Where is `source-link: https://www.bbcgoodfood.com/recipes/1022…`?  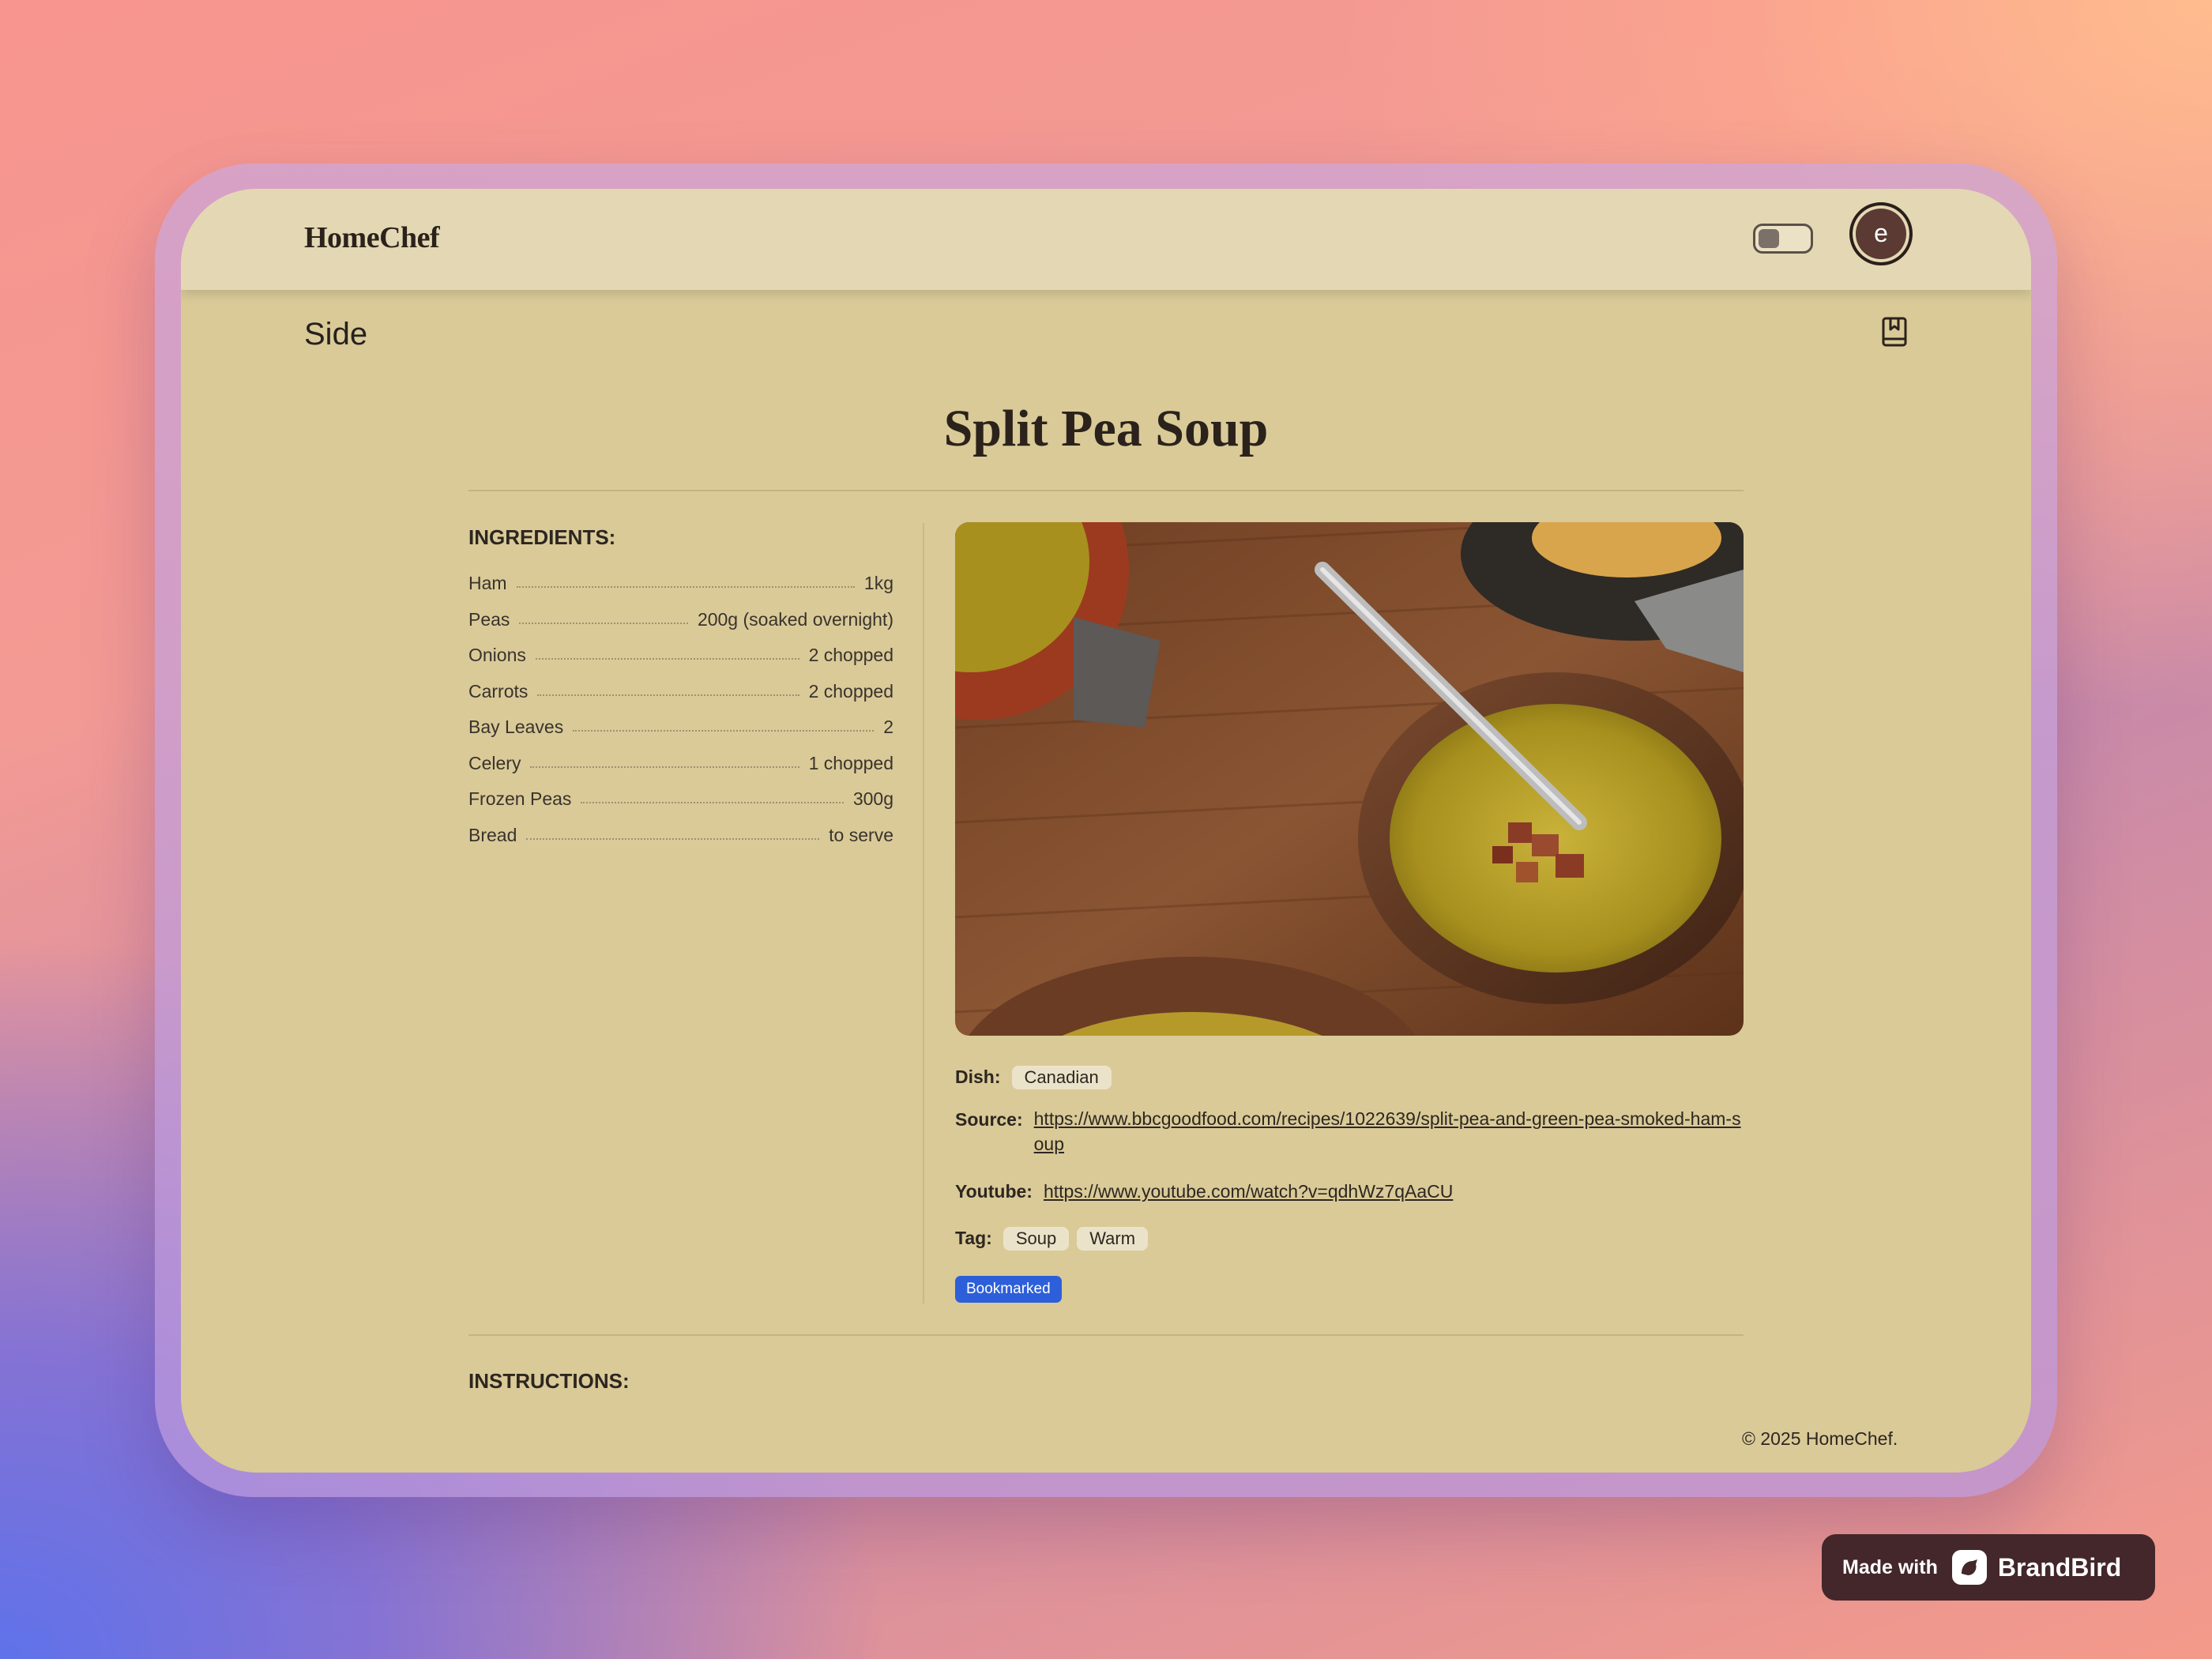 source-link: https://www.bbcgoodfood.com/recipes/1022… is located at coordinates (1389, 1132).